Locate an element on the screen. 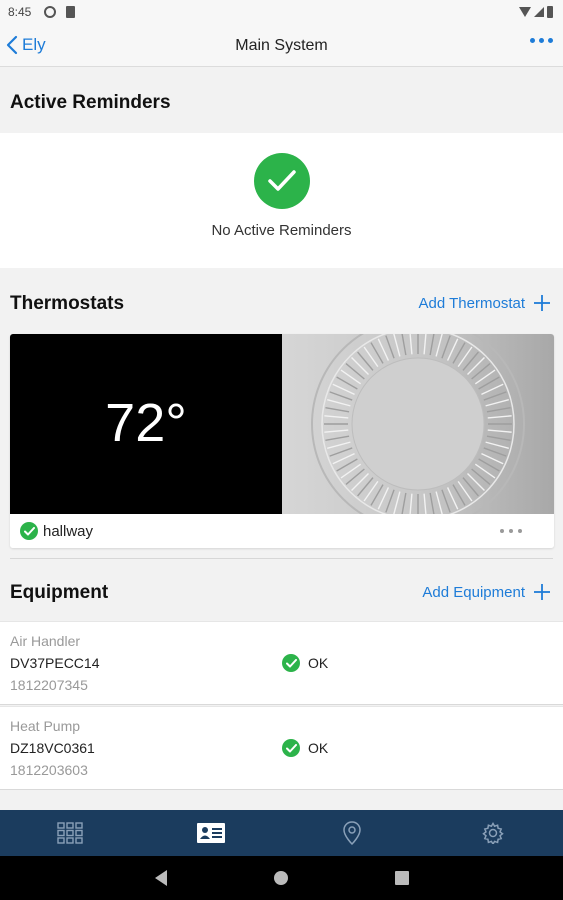 This screenshot has width=563, height=900. thermostat-dial-image is located at coordinates (418, 424).